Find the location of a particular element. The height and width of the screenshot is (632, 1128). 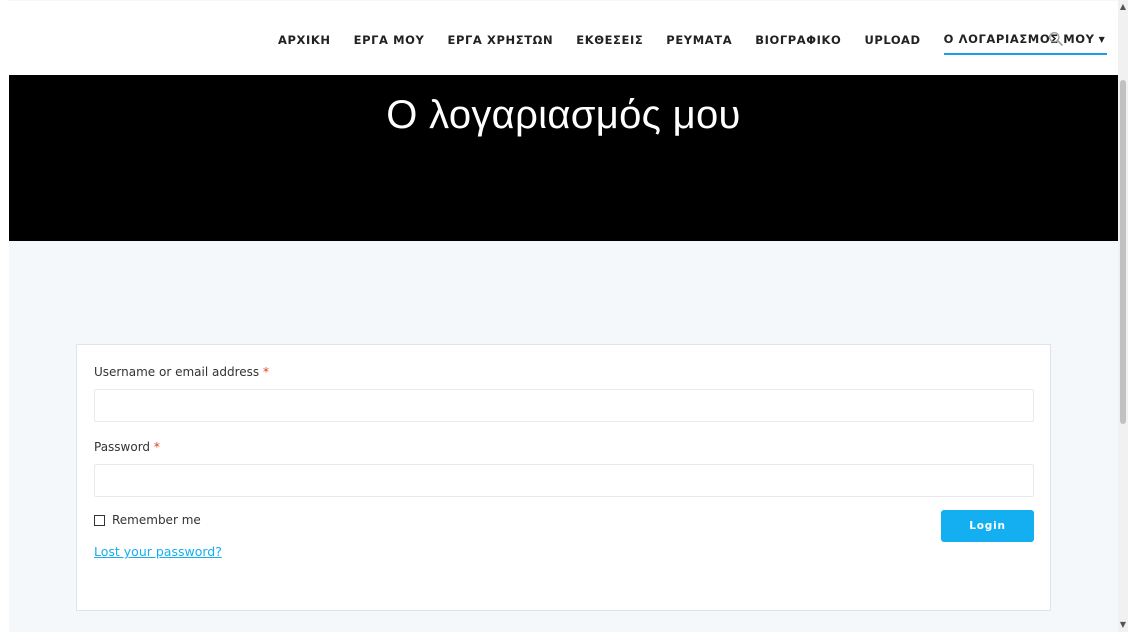

scrollbar-thumb is located at coordinates (1123, 252).